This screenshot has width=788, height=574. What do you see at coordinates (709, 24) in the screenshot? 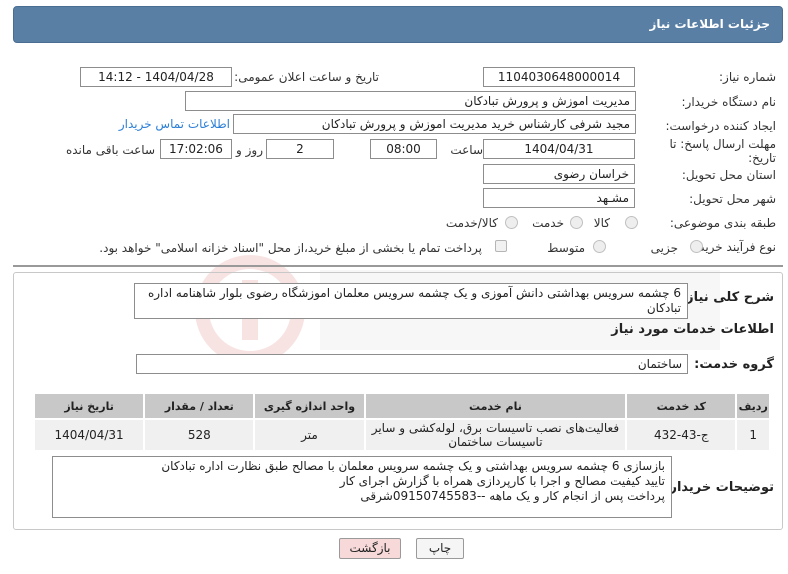
I see `page-title: جزئیات اطلاعات نیاز` at bounding box center [709, 24].